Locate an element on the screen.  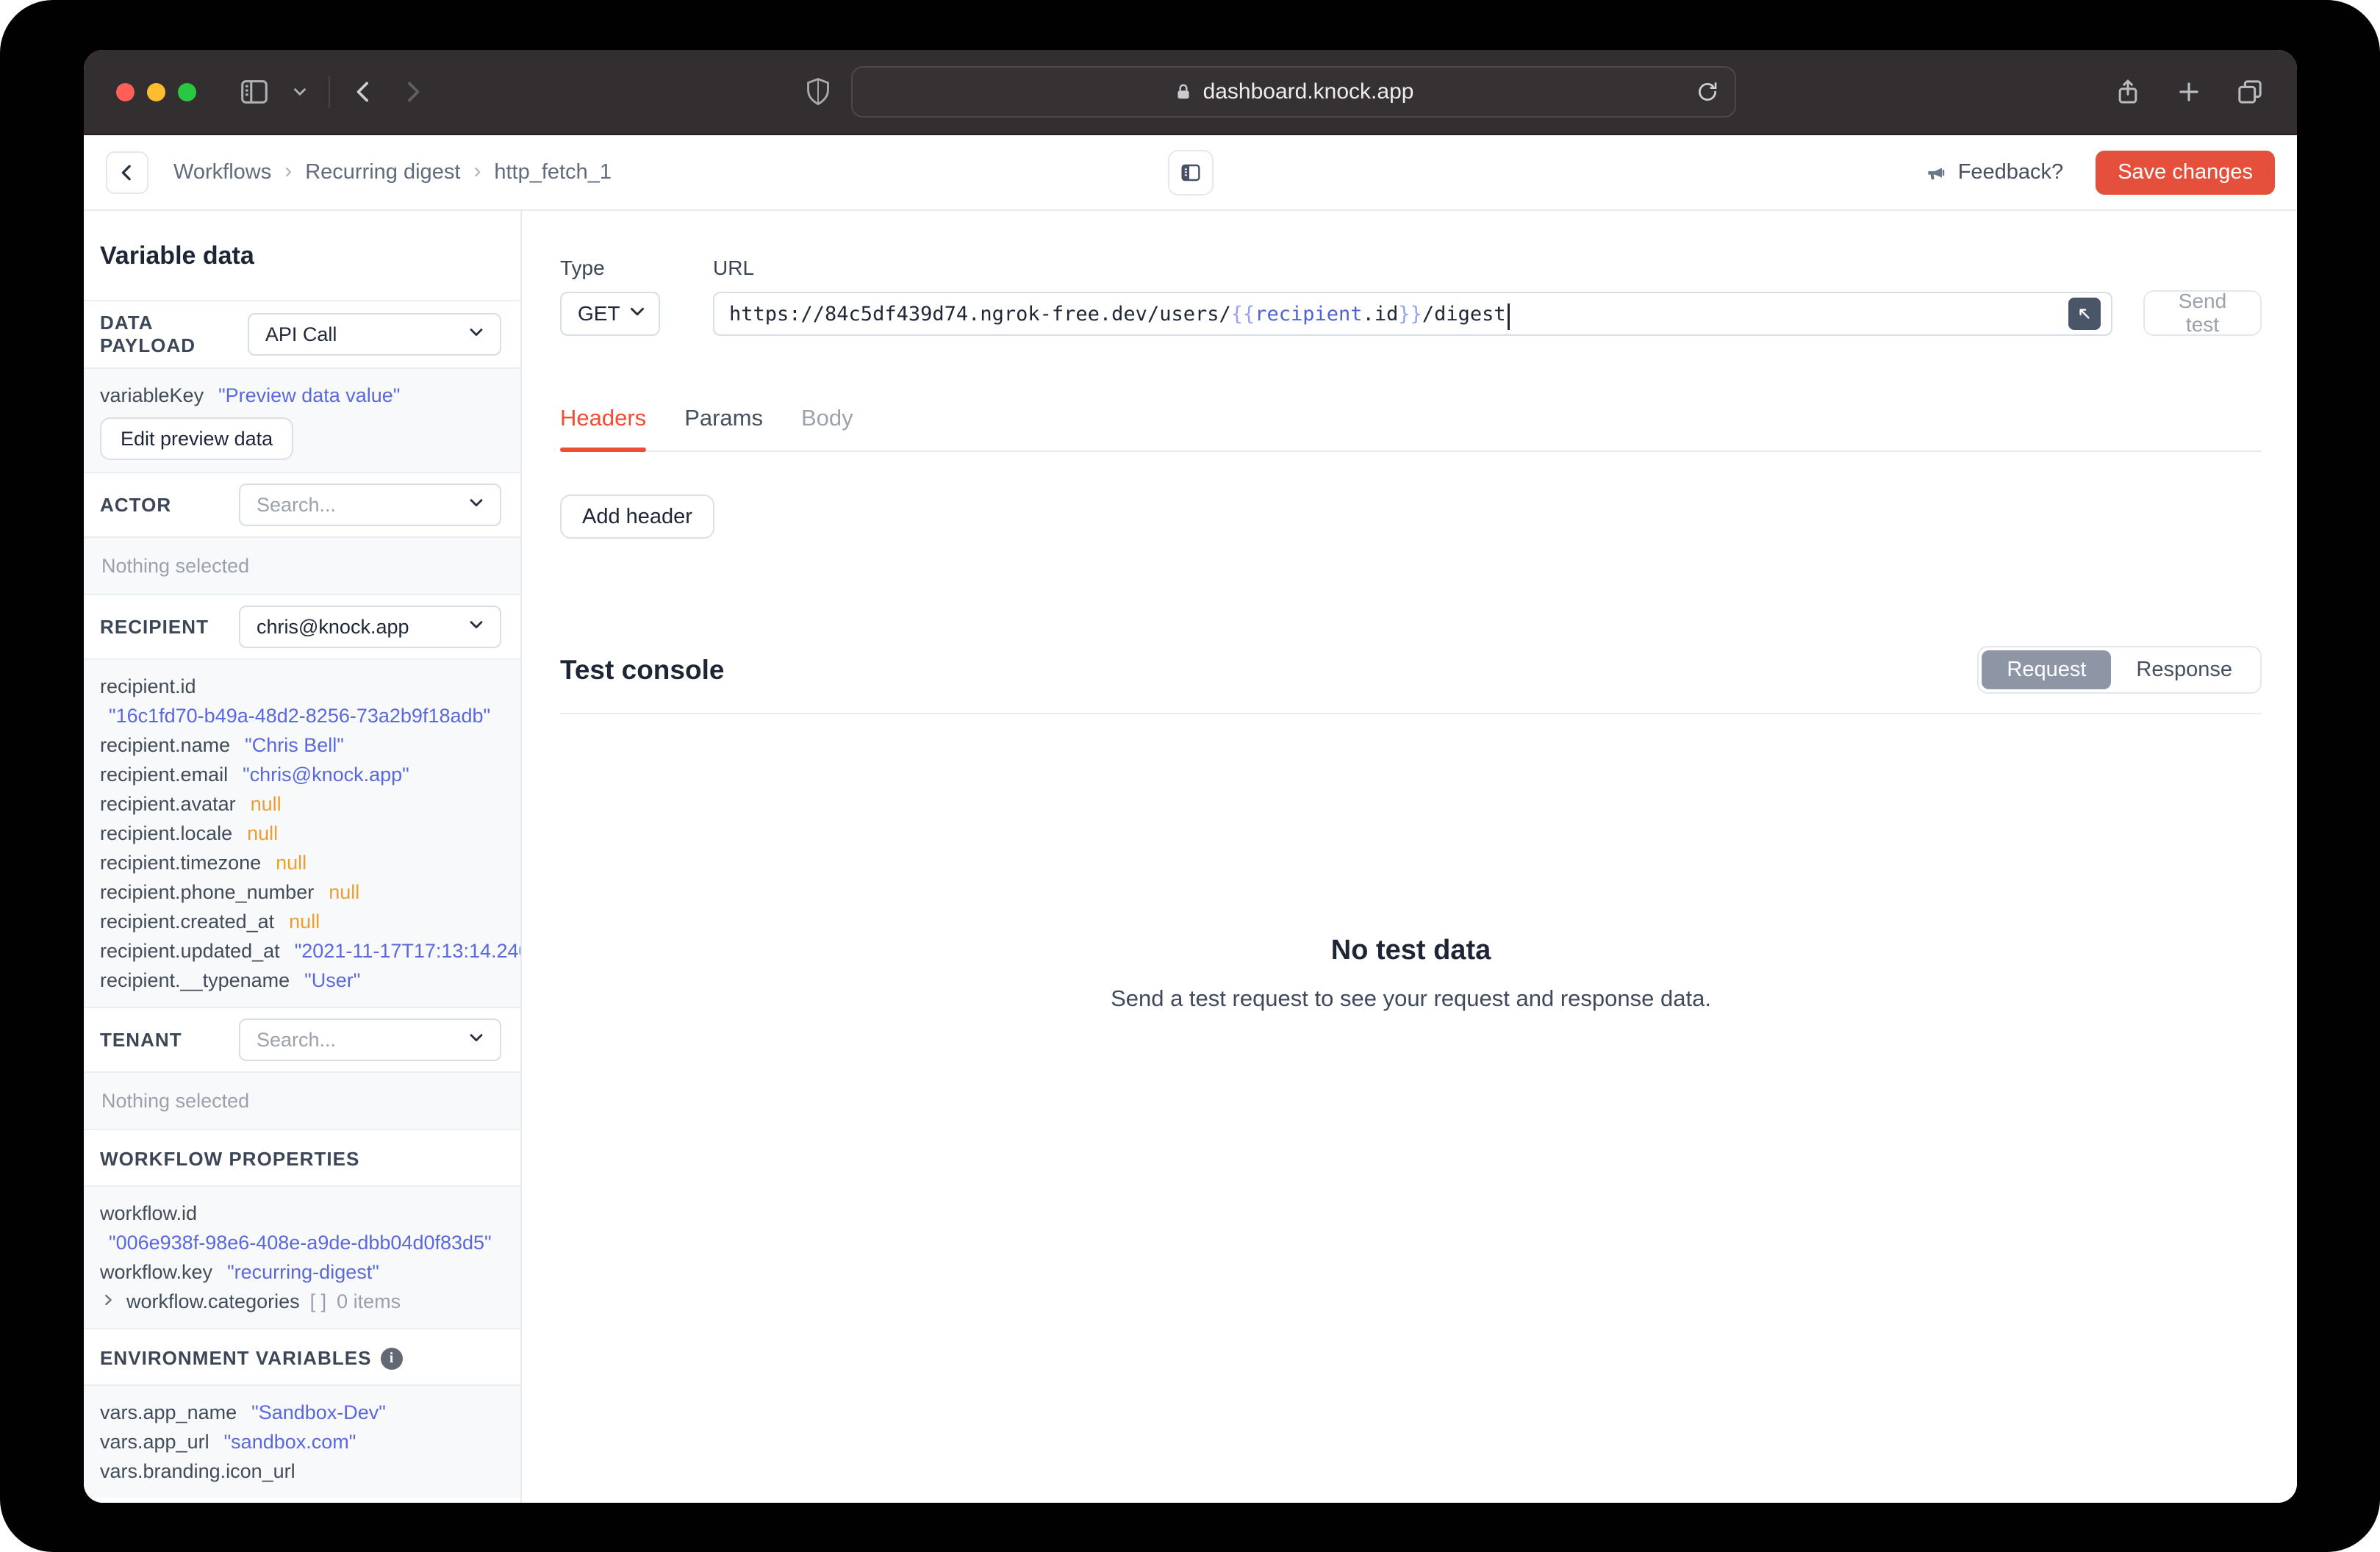
field-row: recipient.email "chris@knock.app" is located at coordinates (301, 774).